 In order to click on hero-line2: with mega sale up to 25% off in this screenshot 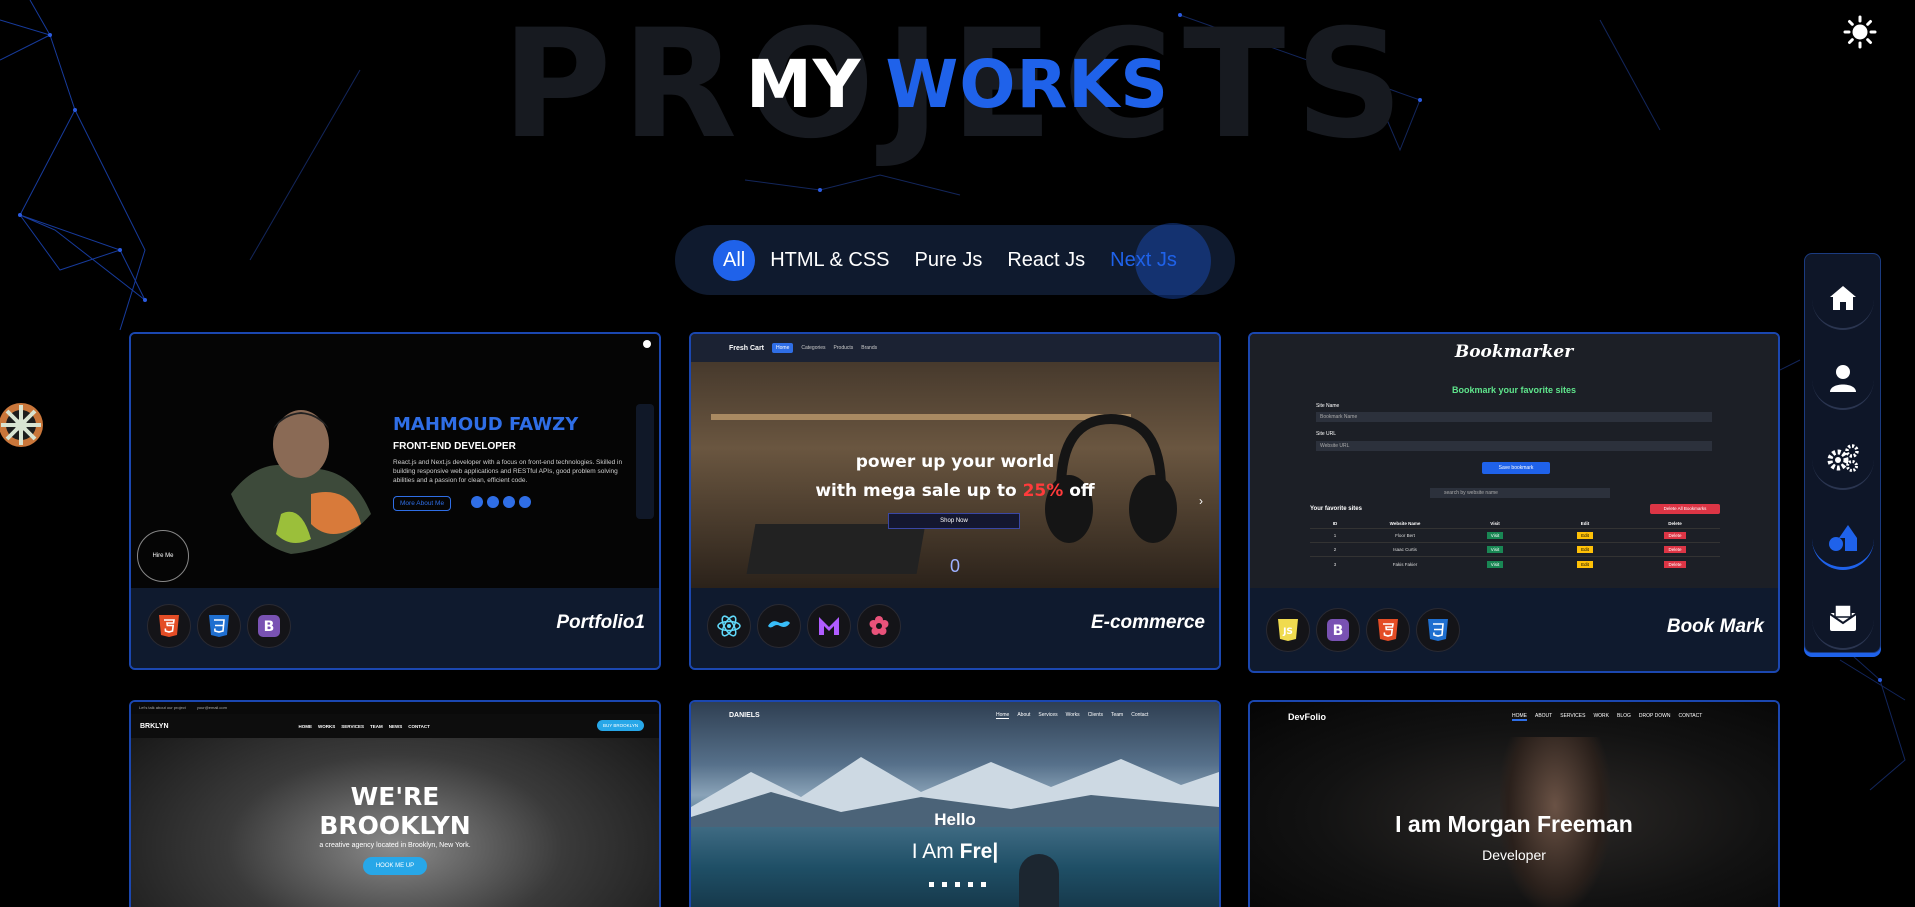, I will do `click(955, 491)`.